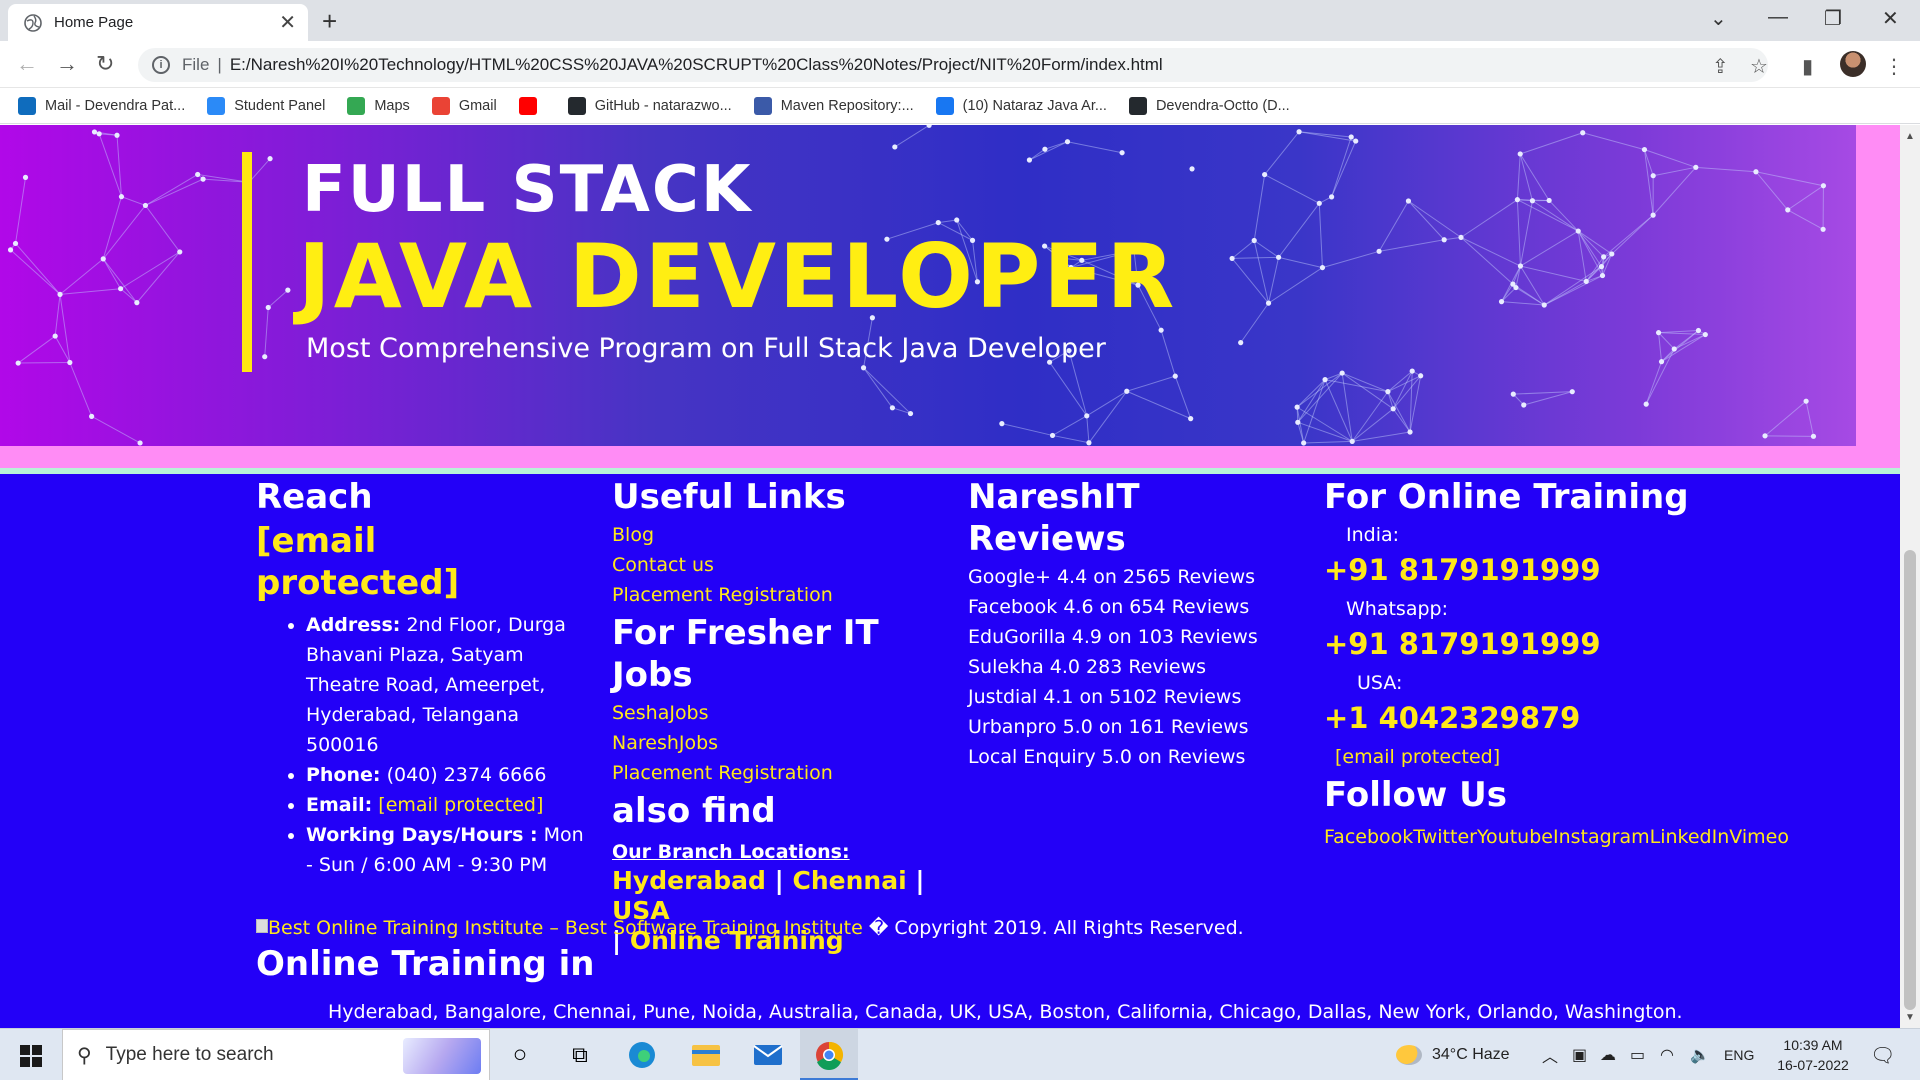 Image resolution: width=1920 pixels, height=1080 pixels. Describe the element at coordinates (1368, 837) in the screenshot. I see `social-facebook: Facebook` at that location.